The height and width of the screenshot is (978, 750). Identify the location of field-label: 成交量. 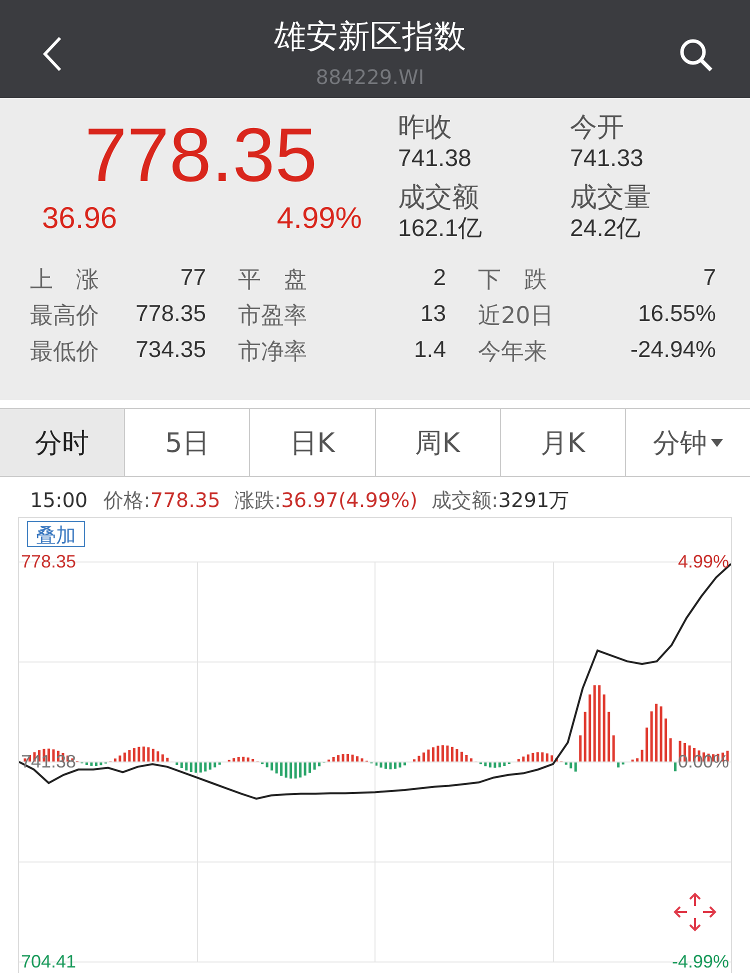
(611, 198).